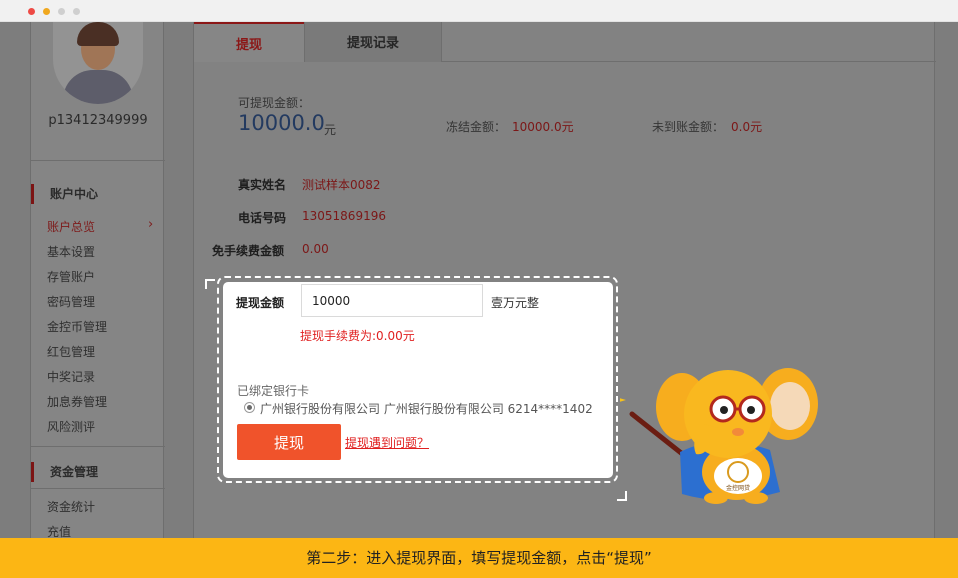  Describe the element at coordinates (688, 127) in the screenshot. I see `pending-label: 未到账金额：` at that location.